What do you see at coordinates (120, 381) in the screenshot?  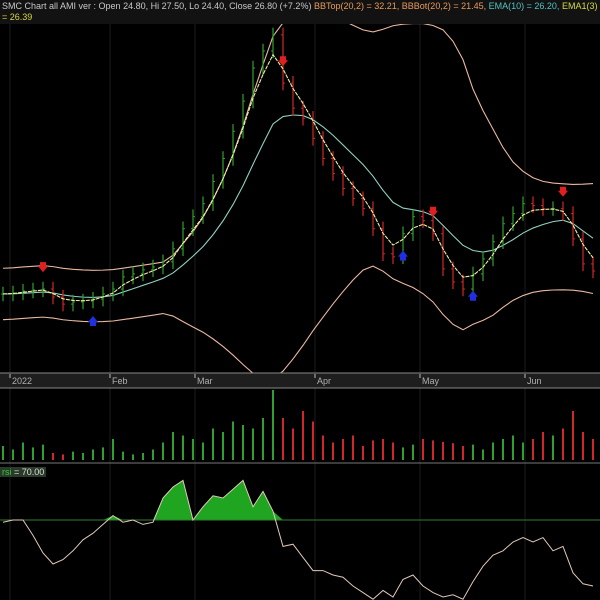 I see `x-tick-label: Feb` at bounding box center [120, 381].